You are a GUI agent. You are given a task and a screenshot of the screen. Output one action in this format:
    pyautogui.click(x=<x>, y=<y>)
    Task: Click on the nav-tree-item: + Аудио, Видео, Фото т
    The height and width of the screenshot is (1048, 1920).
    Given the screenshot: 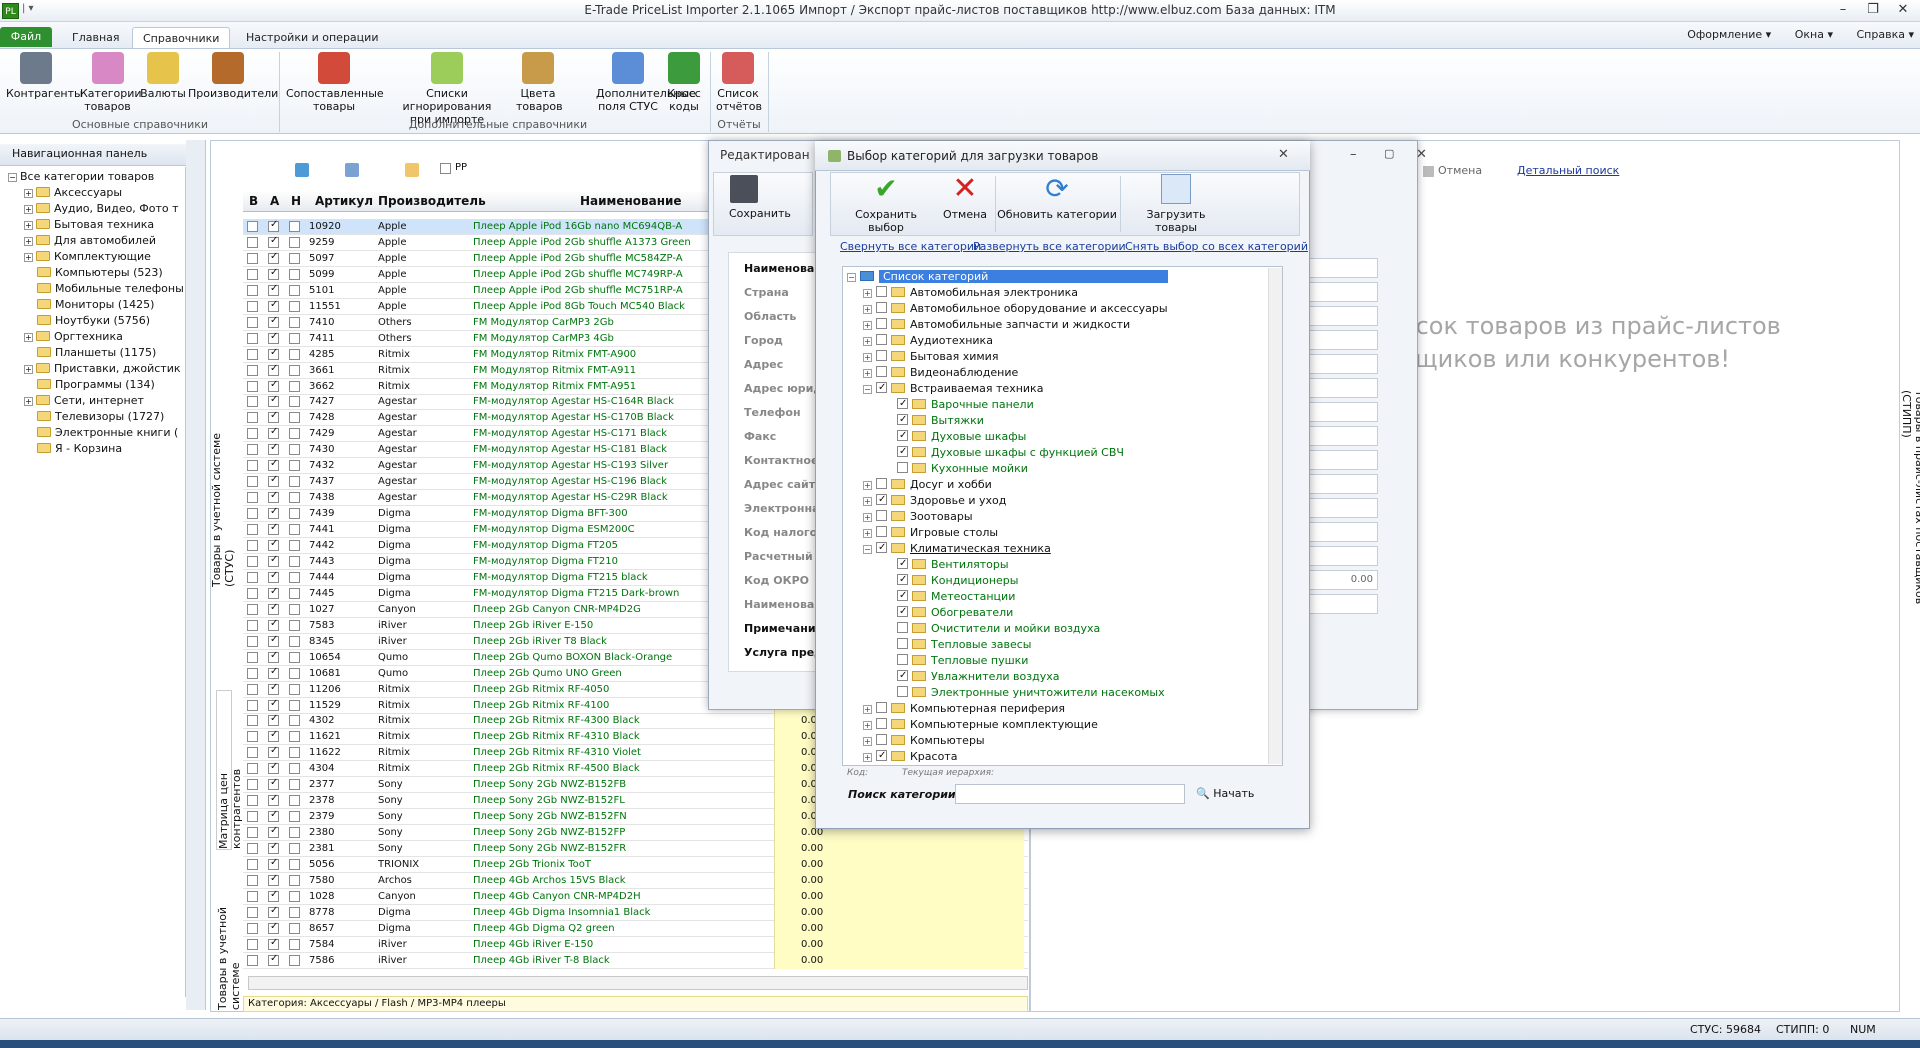 What is the action you would take?
    pyautogui.click(x=92, y=209)
    